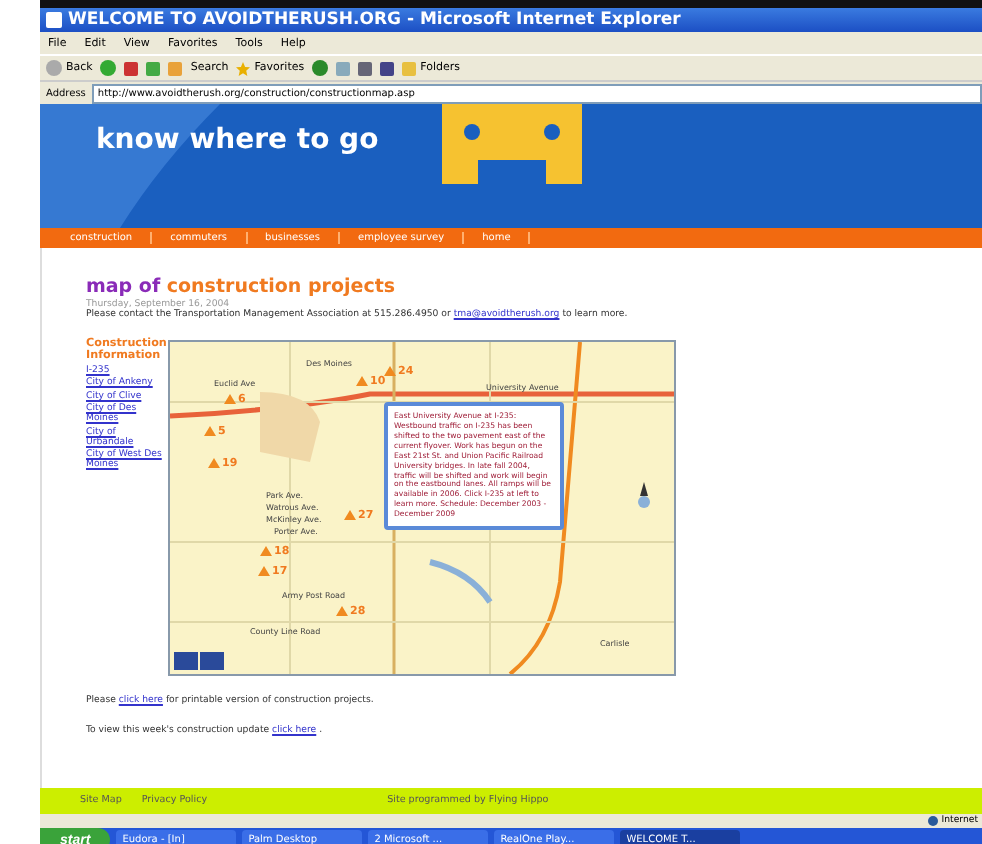  Describe the element at coordinates (932, 821) in the screenshot. I see `globe-icon` at that location.